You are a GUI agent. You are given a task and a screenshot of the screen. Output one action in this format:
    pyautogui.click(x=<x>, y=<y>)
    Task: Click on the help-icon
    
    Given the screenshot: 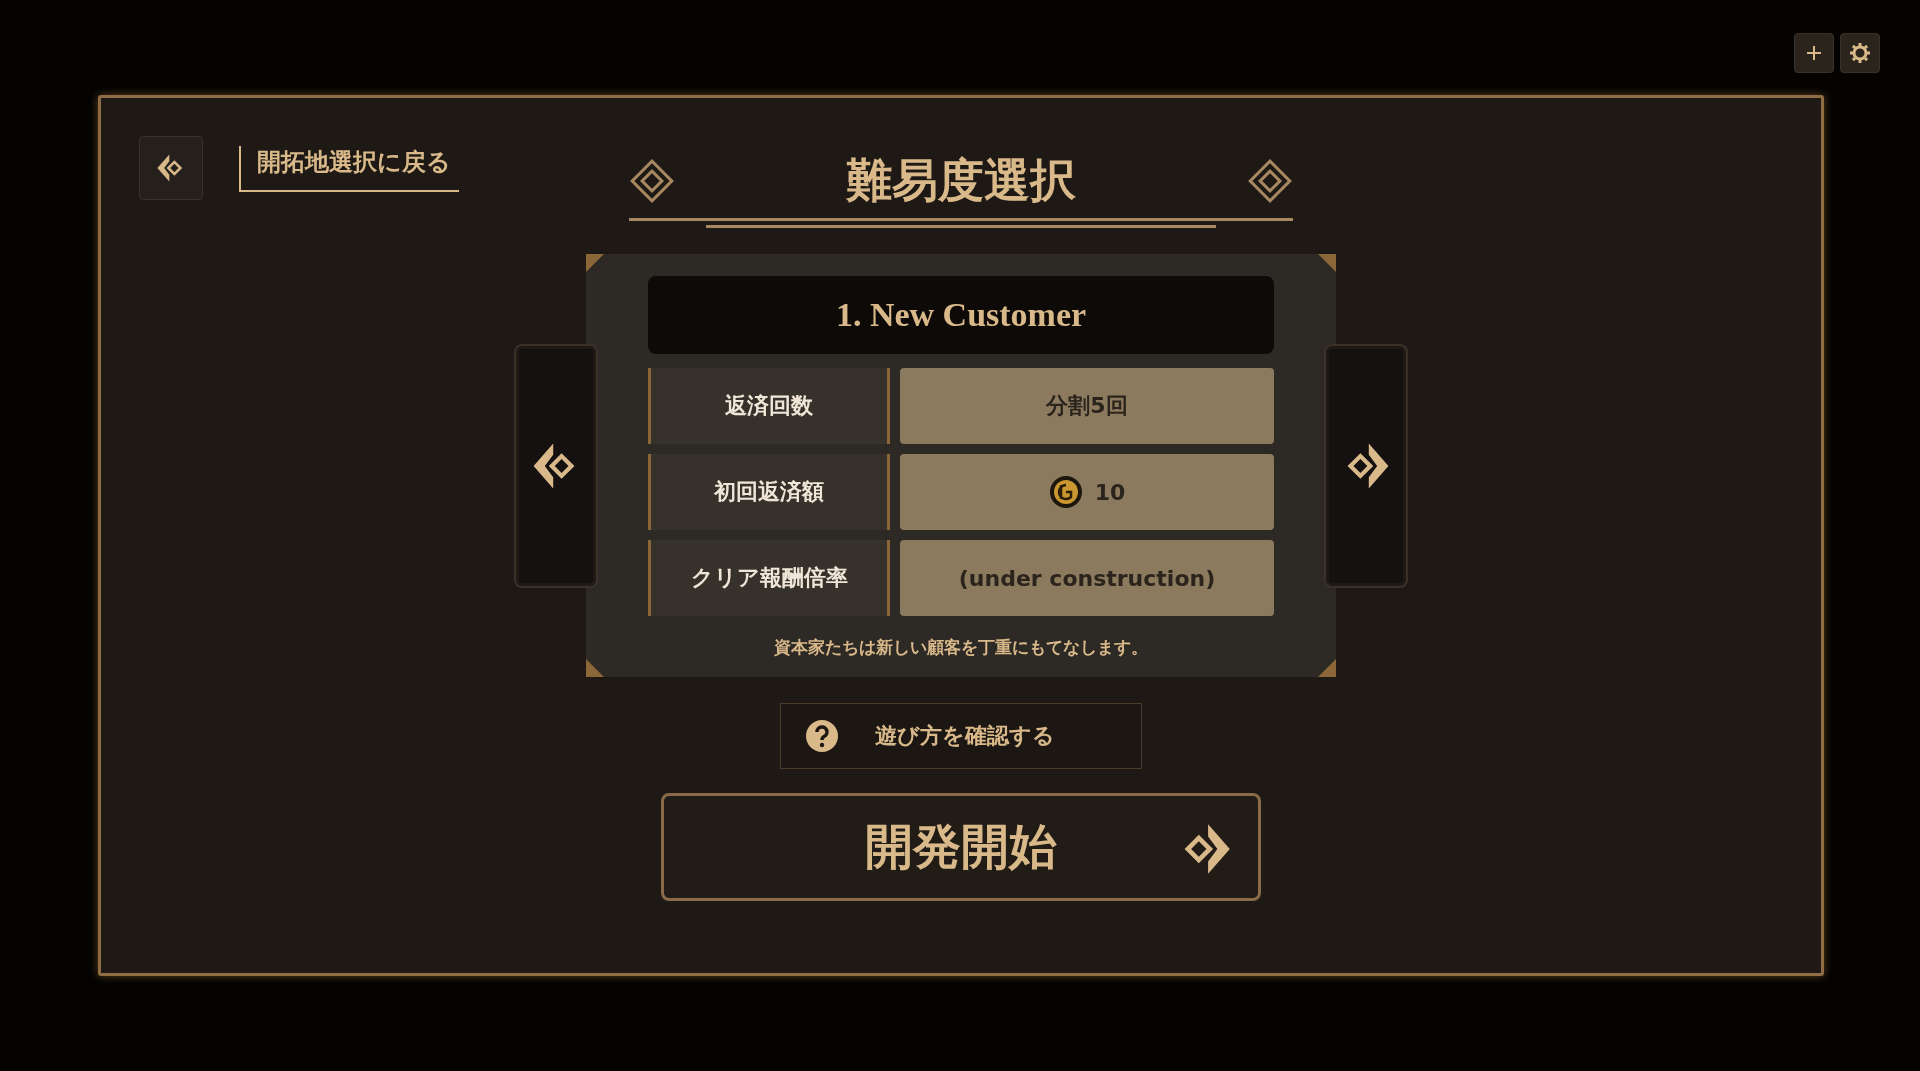 What is the action you would take?
    pyautogui.click(x=822, y=736)
    